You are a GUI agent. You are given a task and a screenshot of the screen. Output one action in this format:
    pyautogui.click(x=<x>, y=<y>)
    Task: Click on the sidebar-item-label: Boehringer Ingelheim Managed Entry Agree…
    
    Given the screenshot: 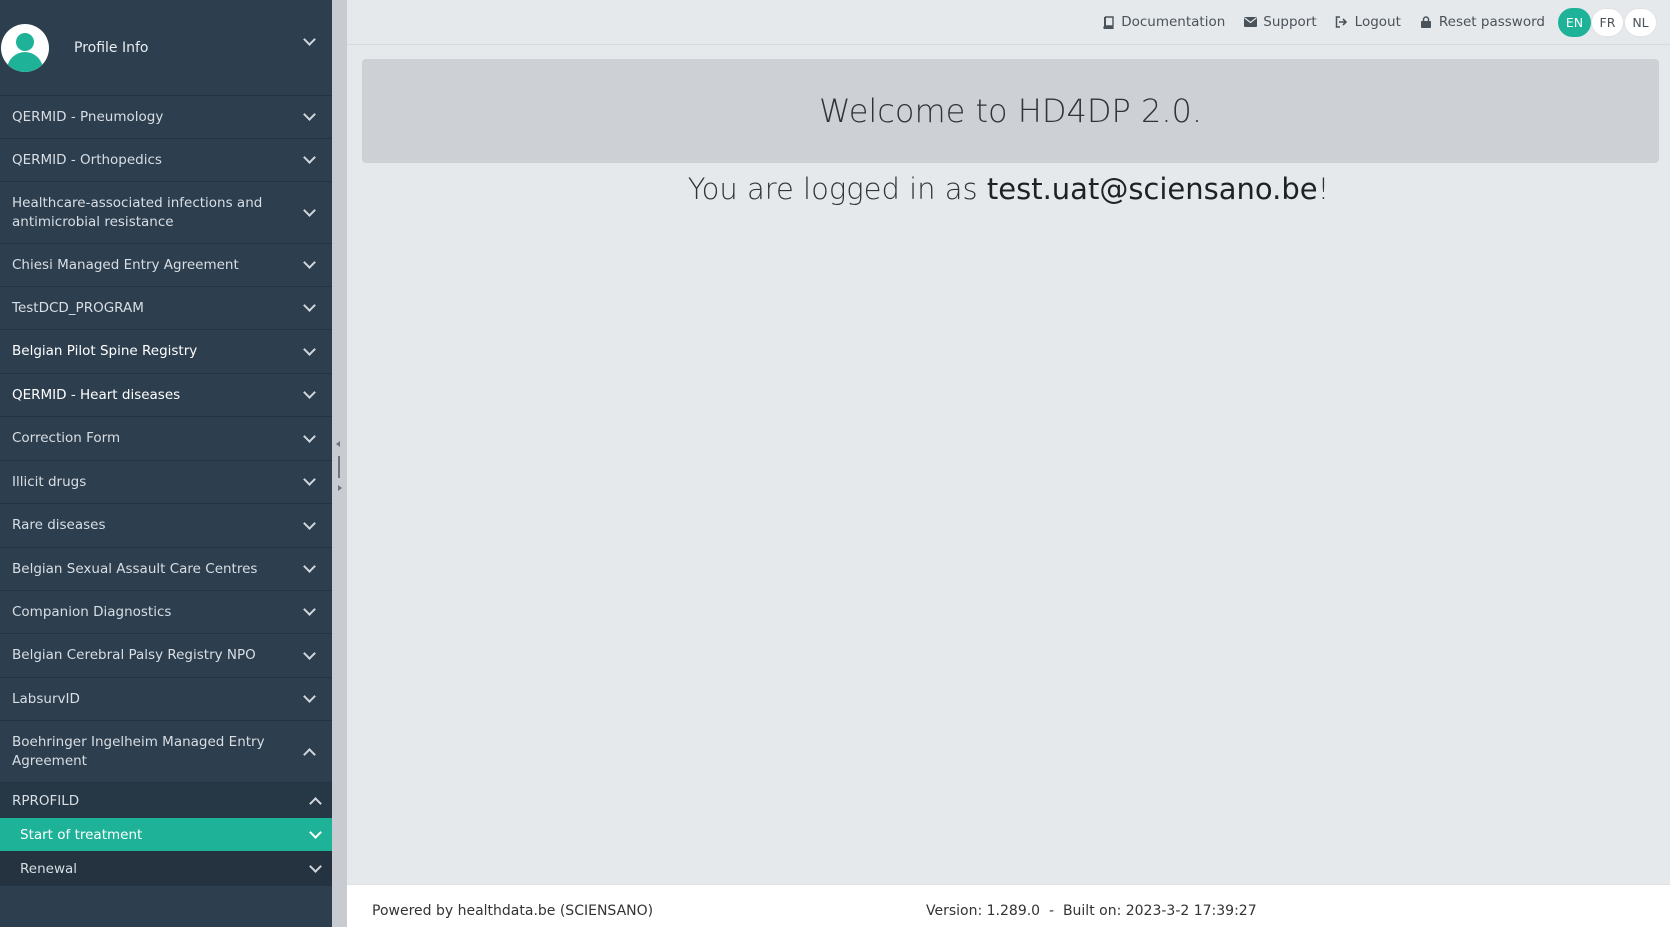 What is the action you would take?
    pyautogui.click(x=138, y=751)
    